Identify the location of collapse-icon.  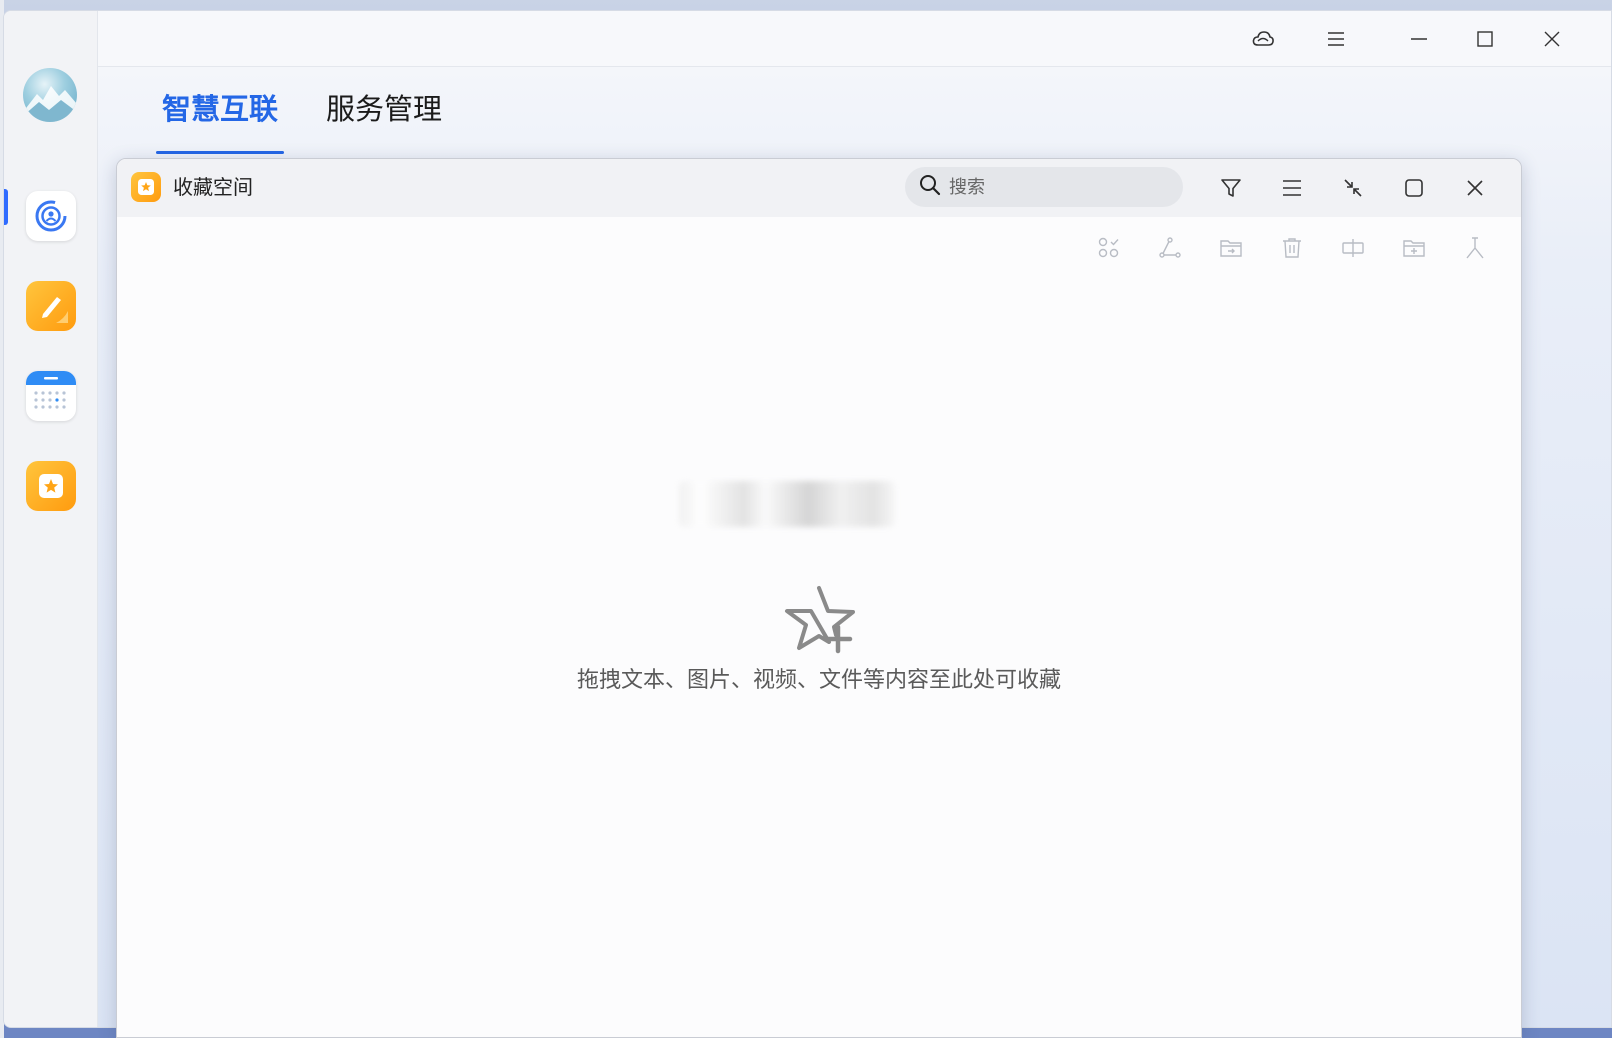
(1353, 188).